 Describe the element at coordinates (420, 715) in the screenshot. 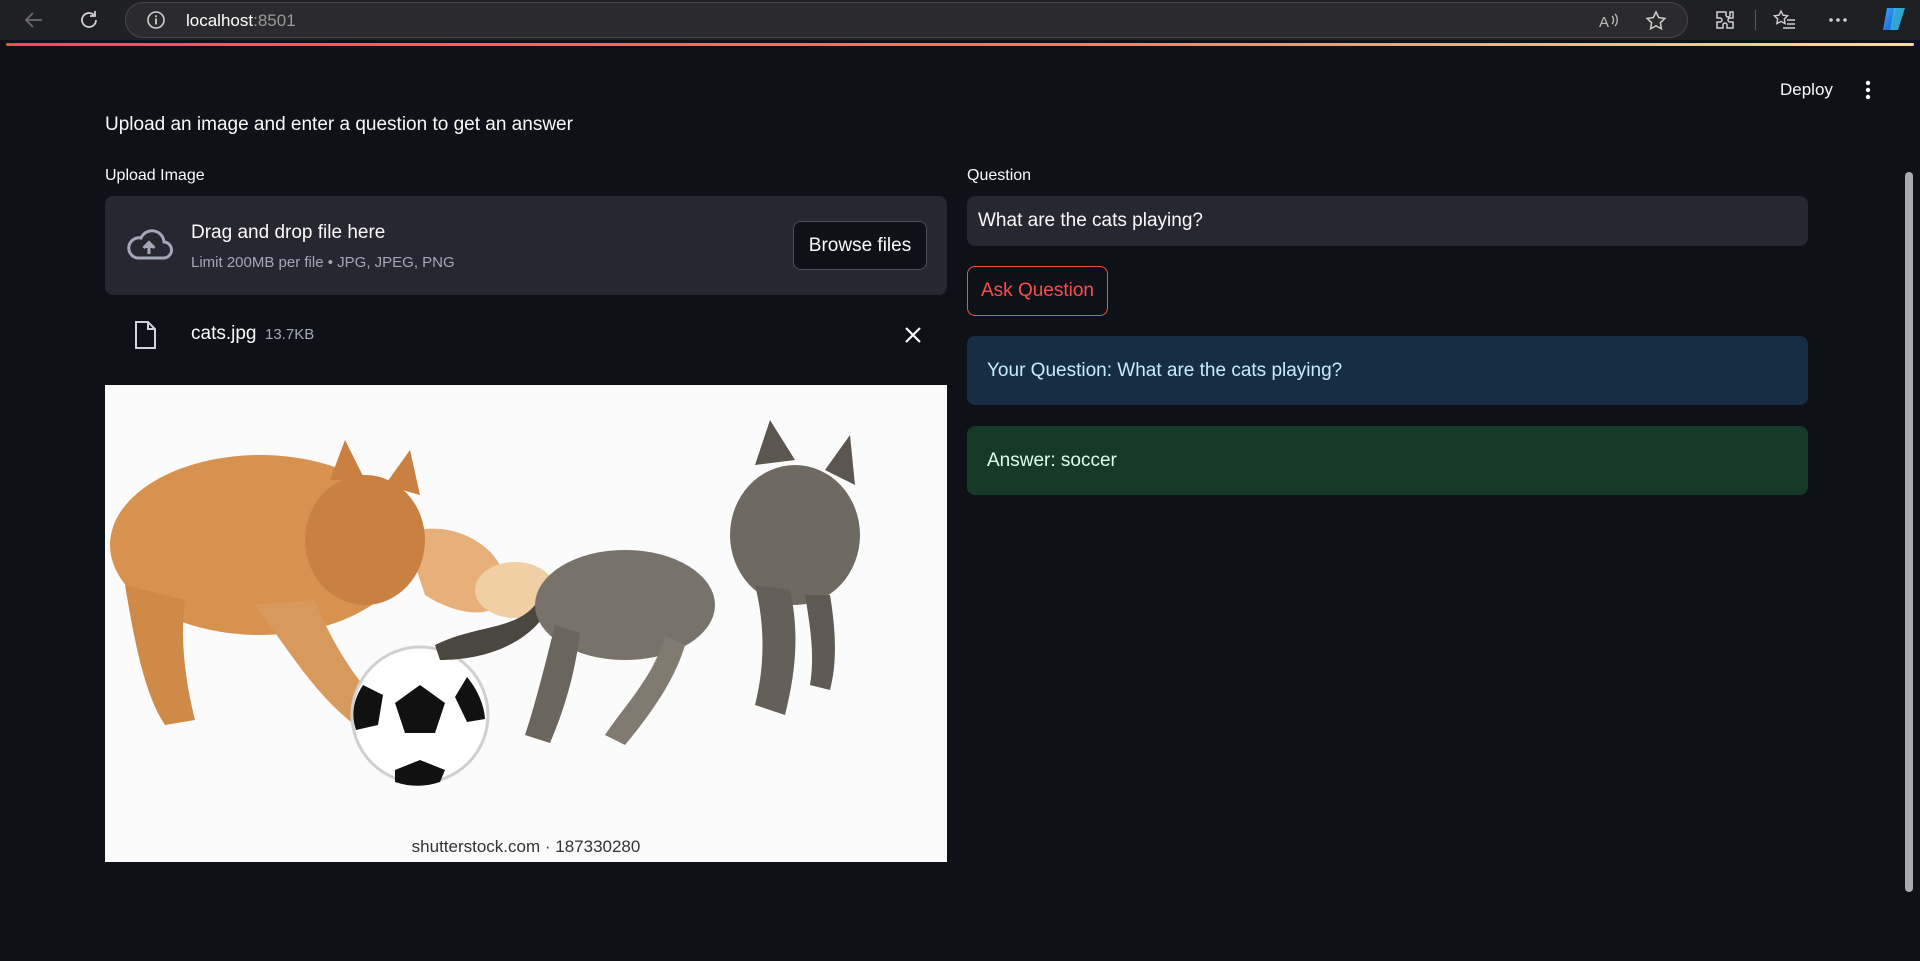

I see `soccer-ball-illustration` at that location.